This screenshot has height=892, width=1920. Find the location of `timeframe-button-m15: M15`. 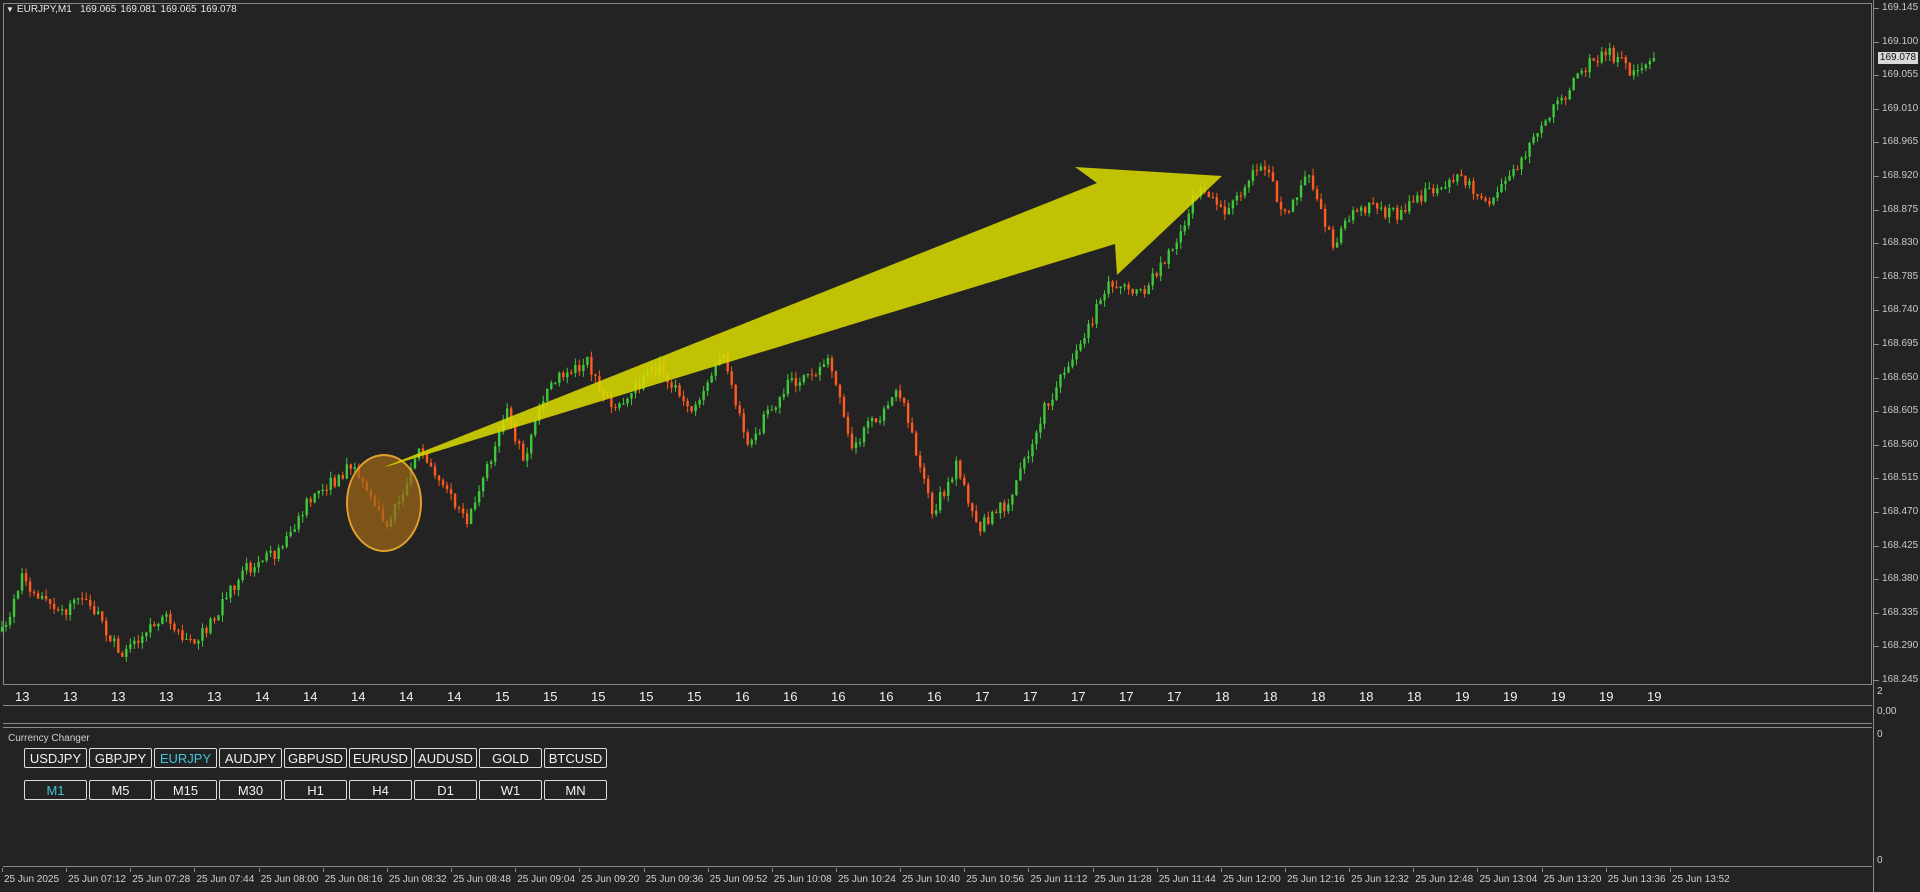

timeframe-button-m15: M15 is located at coordinates (185, 790).